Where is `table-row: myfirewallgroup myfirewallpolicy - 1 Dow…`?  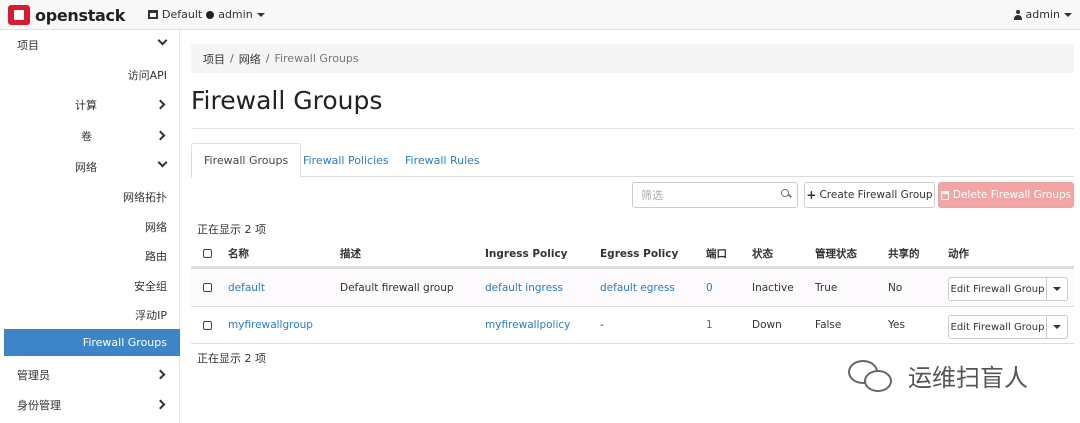 table-row: myfirewallgroup myfirewallpolicy - 1 Dow… is located at coordinates (632, 325).